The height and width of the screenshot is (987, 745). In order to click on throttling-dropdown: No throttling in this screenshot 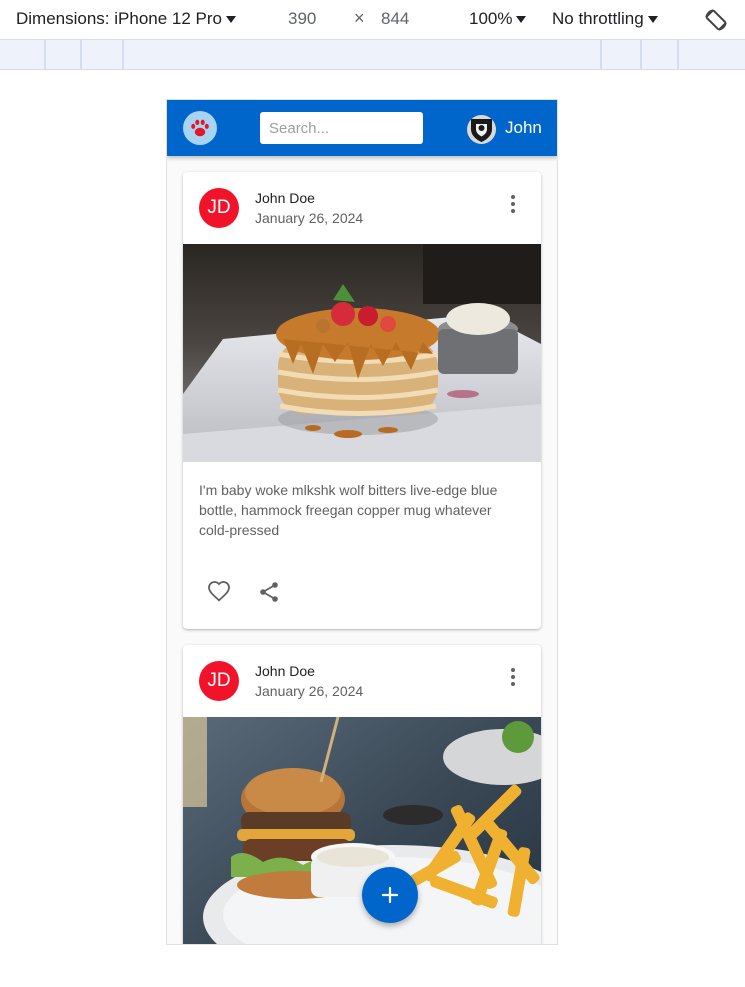, I will do `click(605, 19)`.